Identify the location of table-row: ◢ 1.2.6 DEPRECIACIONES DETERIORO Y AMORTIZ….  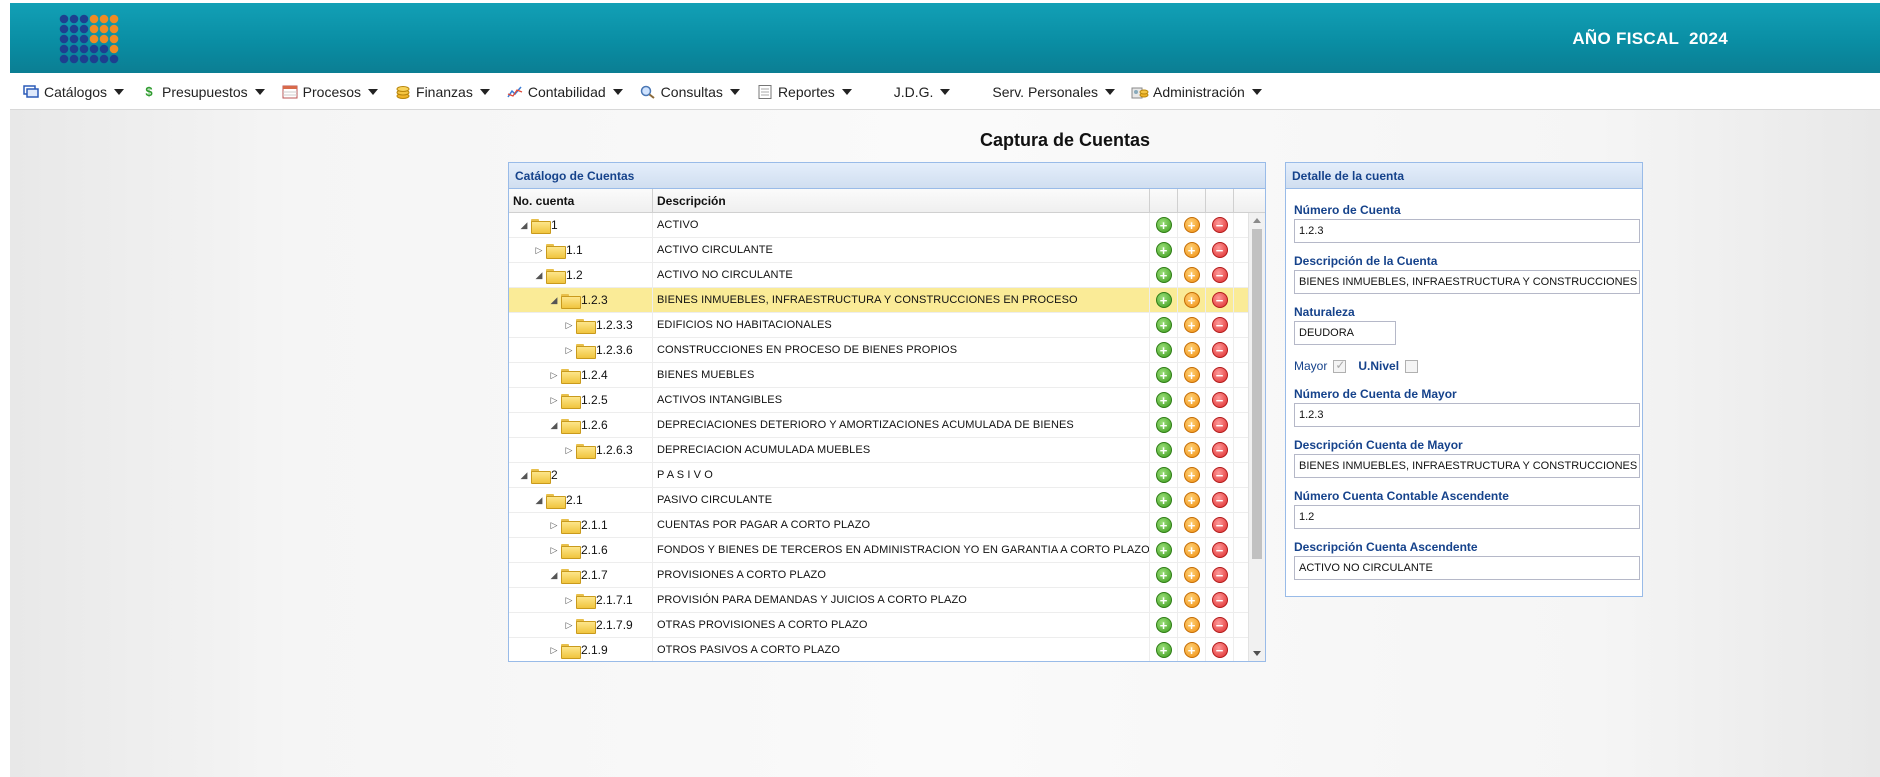
(887, 425).